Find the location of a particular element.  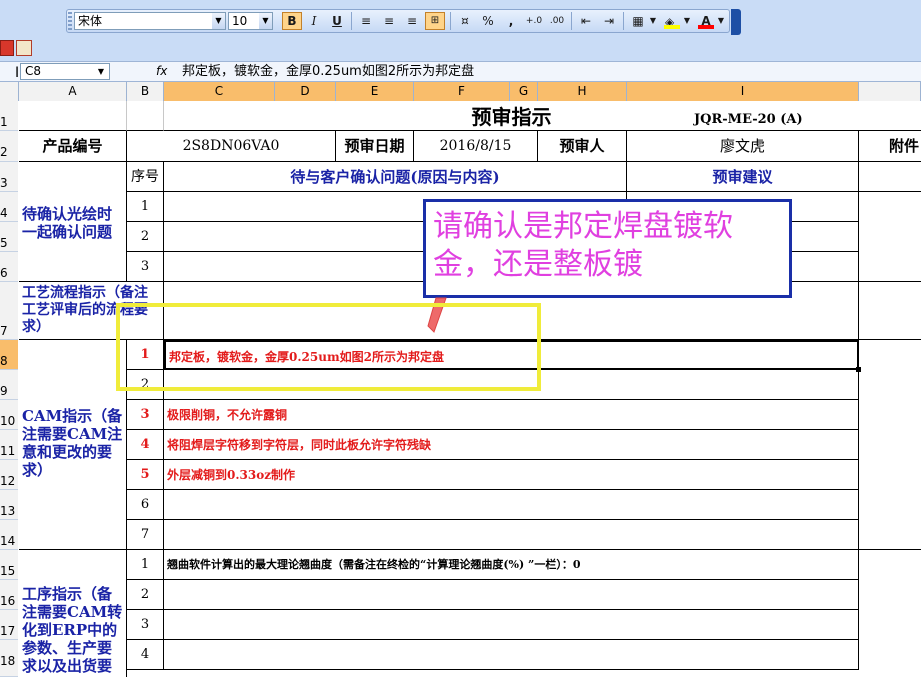

row-header: 7 is located at coordinates (9, 311).